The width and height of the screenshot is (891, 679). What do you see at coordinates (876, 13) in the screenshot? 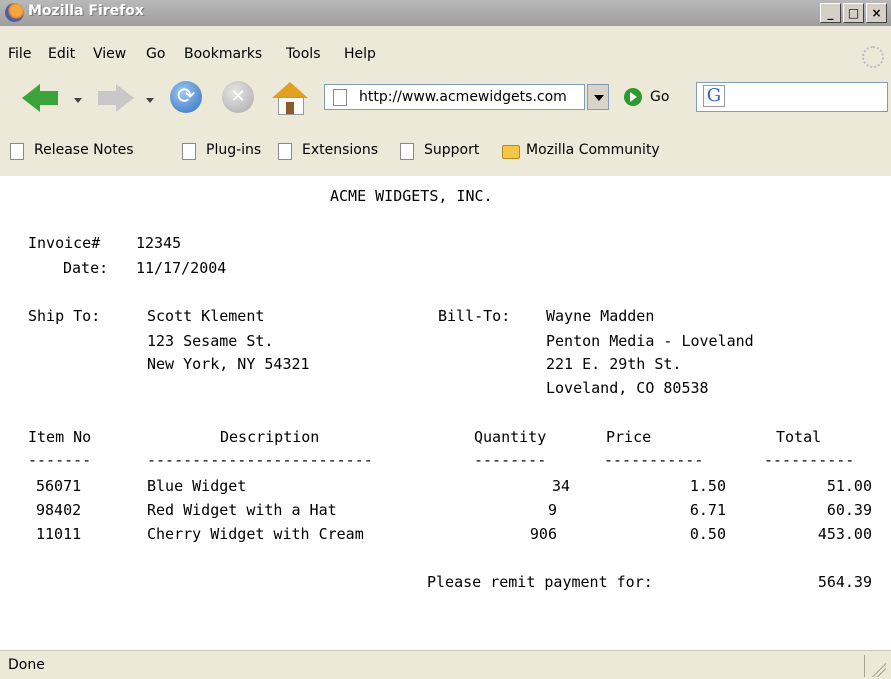
I see `close-button: ×` at bounding box center [876, 13].